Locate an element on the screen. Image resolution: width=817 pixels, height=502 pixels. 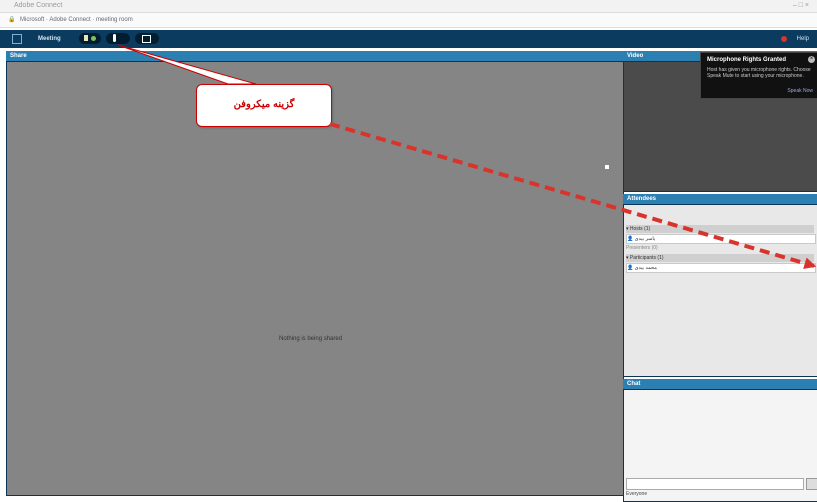
speaker-status-icon is located at coordinates (93, 38).